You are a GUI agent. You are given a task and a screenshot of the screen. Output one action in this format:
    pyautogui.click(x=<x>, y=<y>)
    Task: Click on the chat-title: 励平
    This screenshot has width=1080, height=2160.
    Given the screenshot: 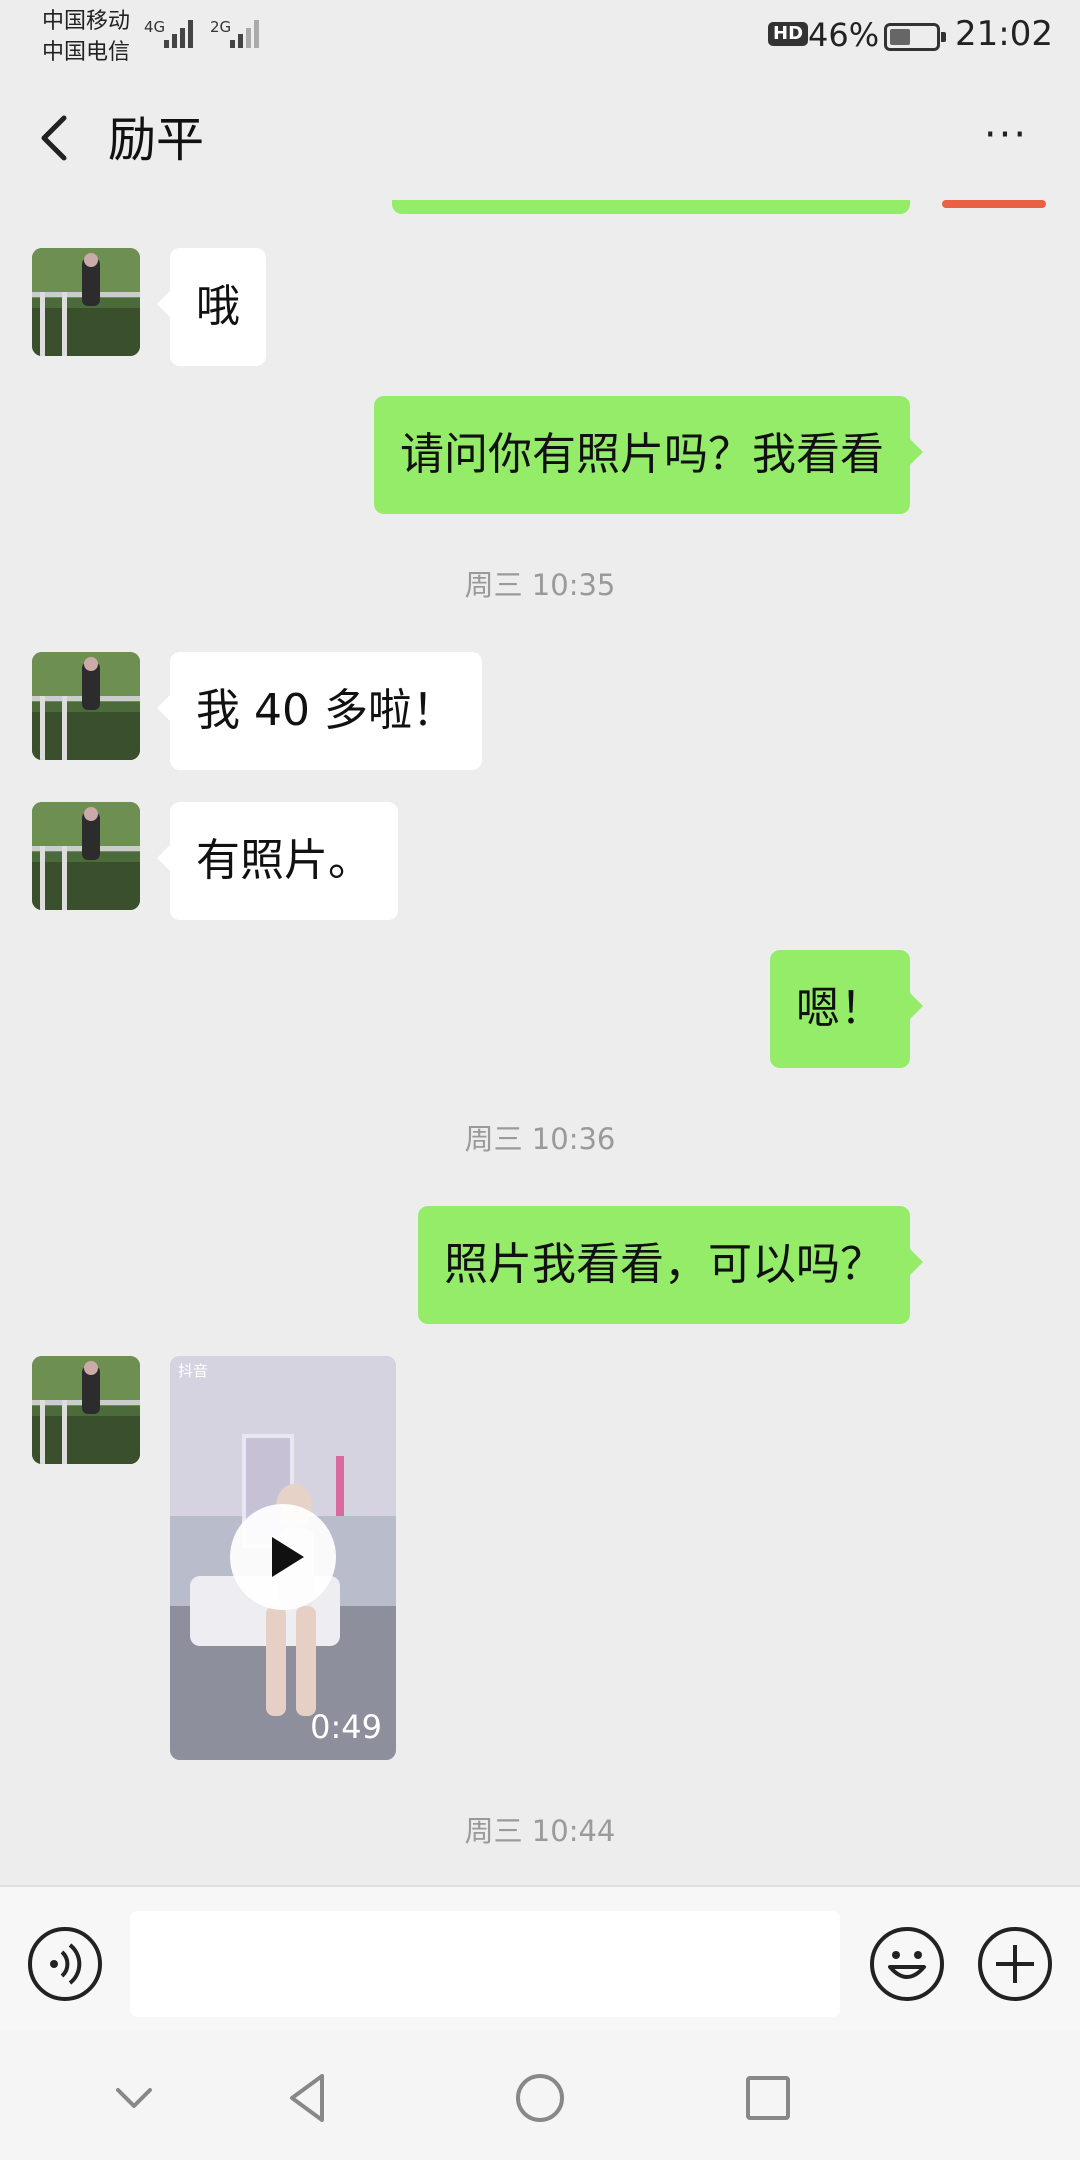 What is the action you would take?
    pyautogui.click(x=156, y=140)
    